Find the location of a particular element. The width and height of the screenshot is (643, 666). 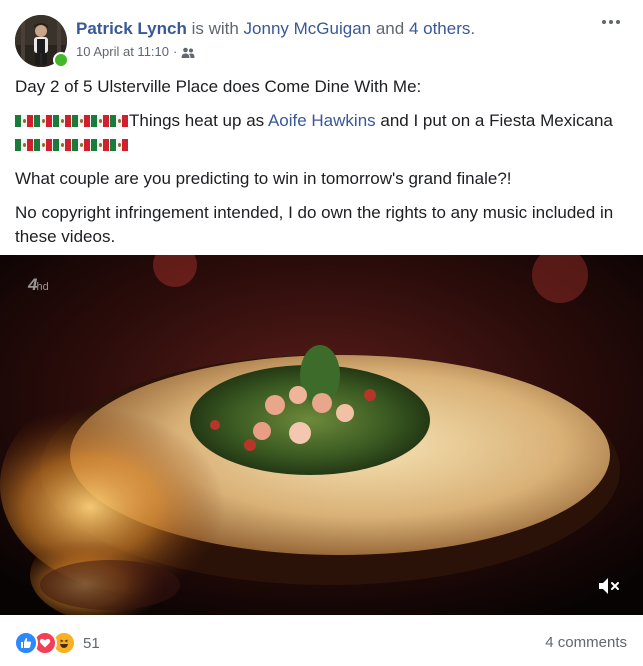

post-footer: 51 4 comments is located at coordinates (321, 640).